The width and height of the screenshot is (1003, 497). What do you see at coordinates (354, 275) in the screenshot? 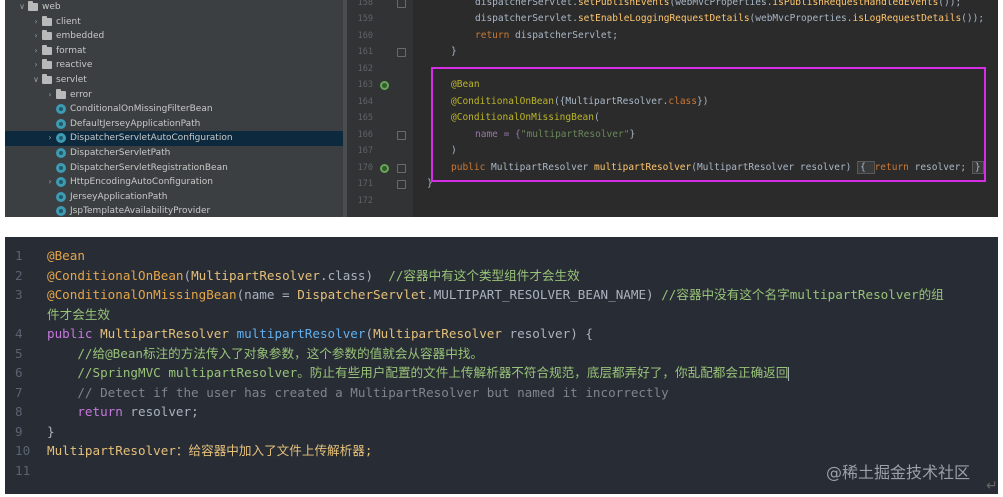
I see `code-token: .class)` at bounding box center [354, 275].